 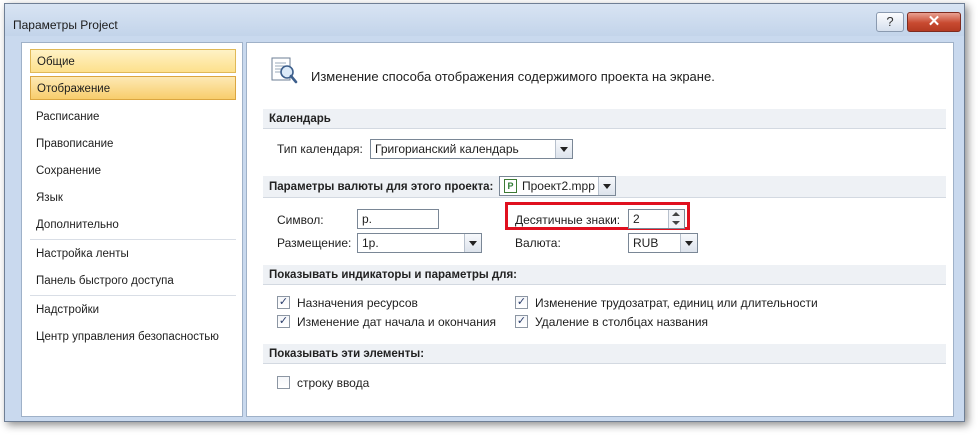 What do you see at coordinates (419, 243) in the screenshot?
I see `currency-placement-select: 1р.` at bounding box center [419, 243].